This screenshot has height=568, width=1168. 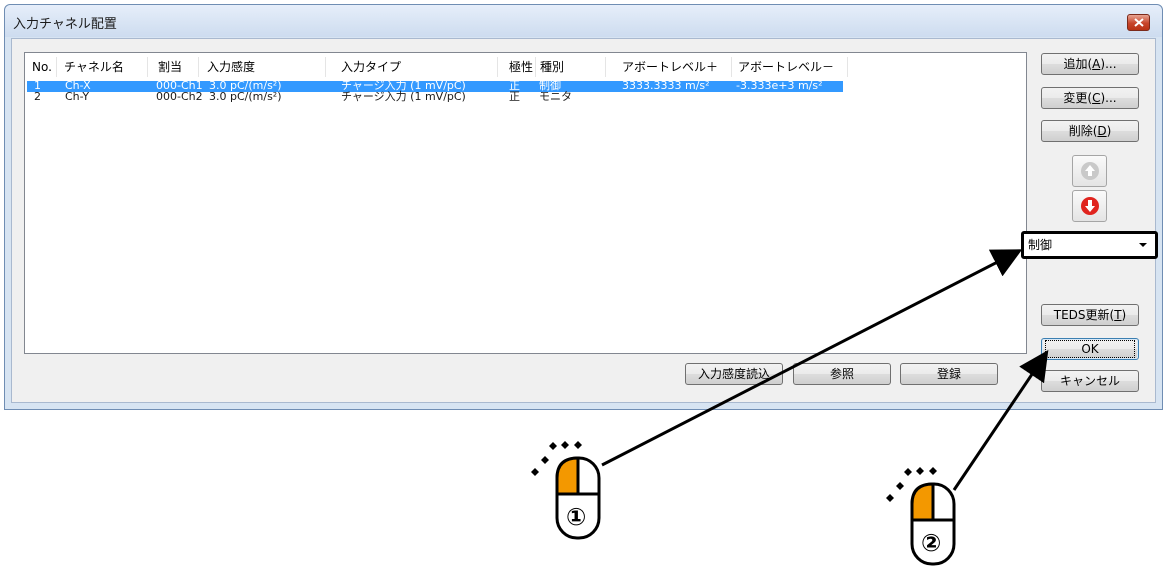 What do you see at coordinates (42, 67) in the screenshot?
I see `column-header-no: No.` at bounding box center [42, 67].